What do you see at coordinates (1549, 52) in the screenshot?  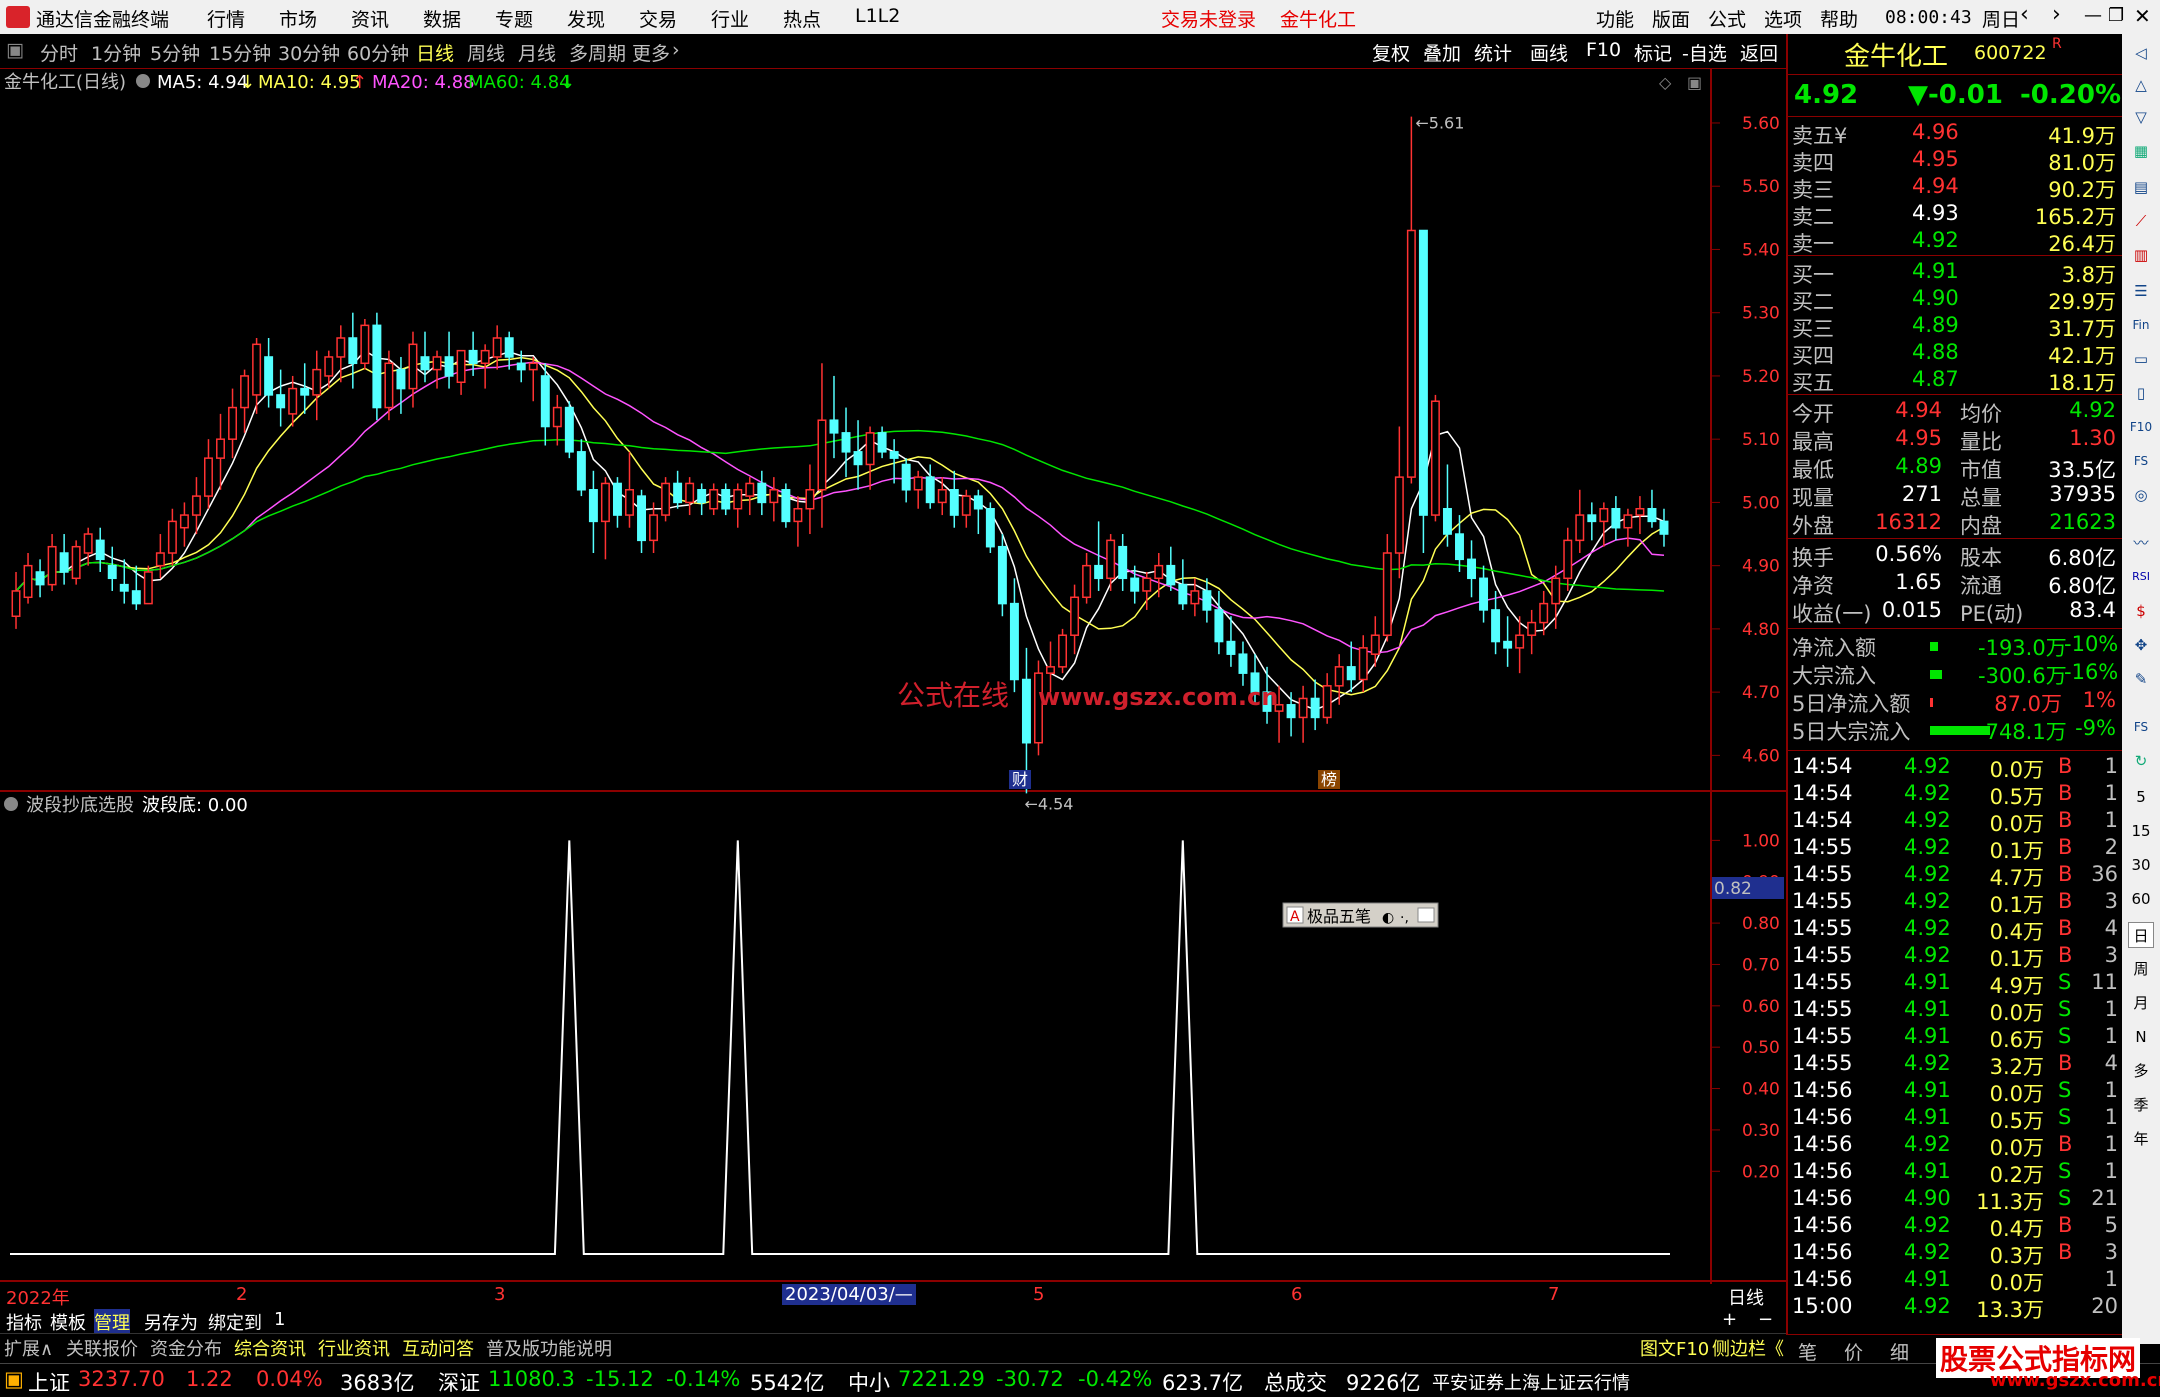 I see `action-draw: 画线` at bounding box center [1549, 52].